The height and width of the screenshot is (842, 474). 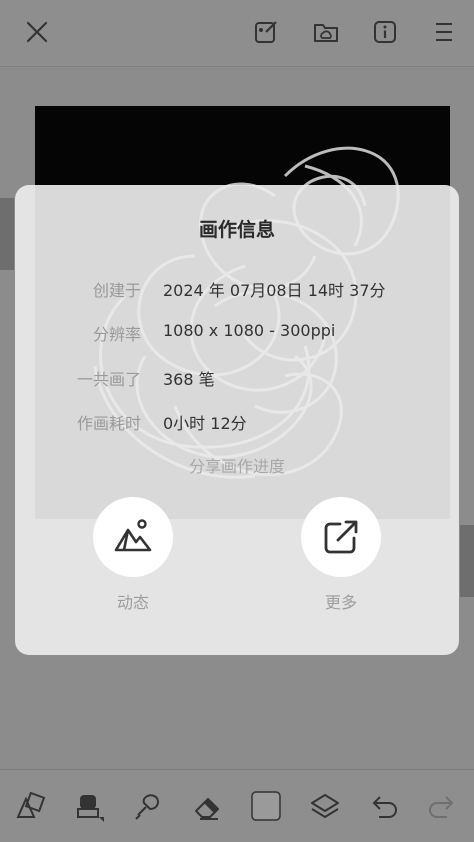 I want to click on brush-icon, so click(x=88, y=806).